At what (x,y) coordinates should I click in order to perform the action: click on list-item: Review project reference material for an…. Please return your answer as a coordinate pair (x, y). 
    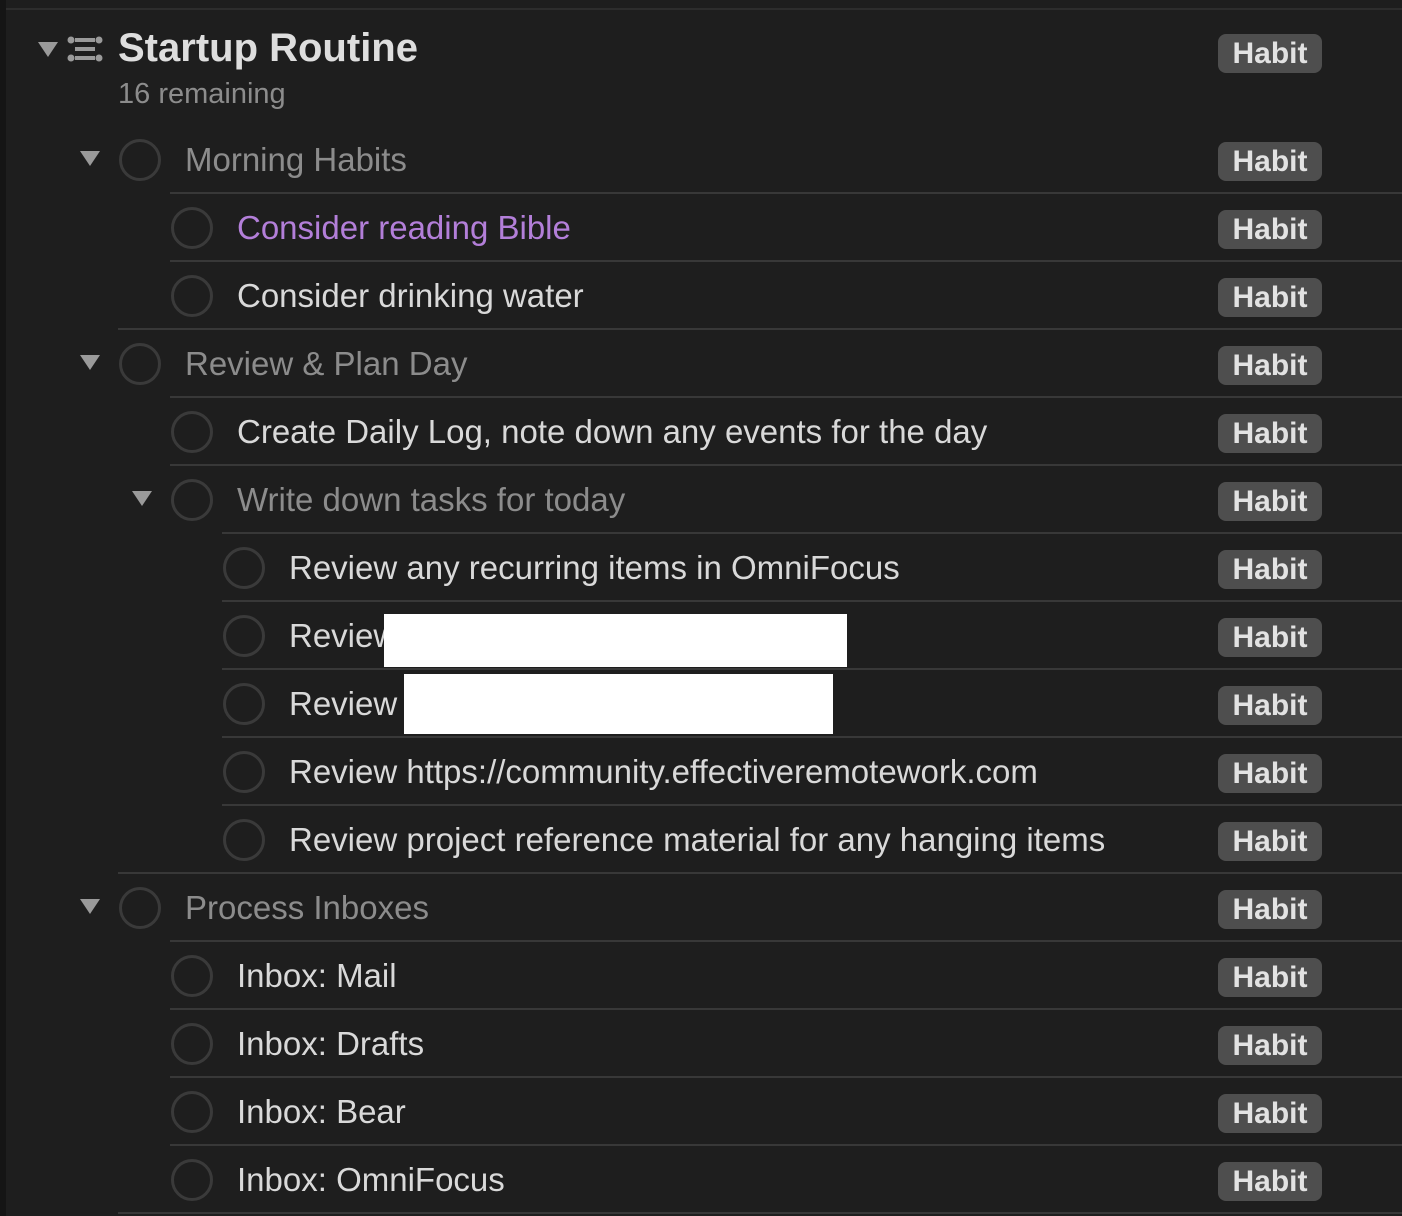
    Looking at the image, I should click on (701, 840).